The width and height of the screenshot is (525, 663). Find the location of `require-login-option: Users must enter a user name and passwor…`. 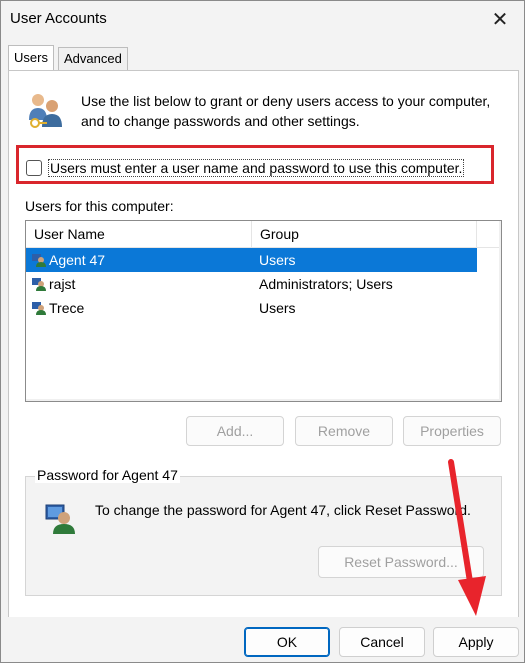

require-login-option: Users must enter a user name and passwor… is located at coordinates (245, 168).